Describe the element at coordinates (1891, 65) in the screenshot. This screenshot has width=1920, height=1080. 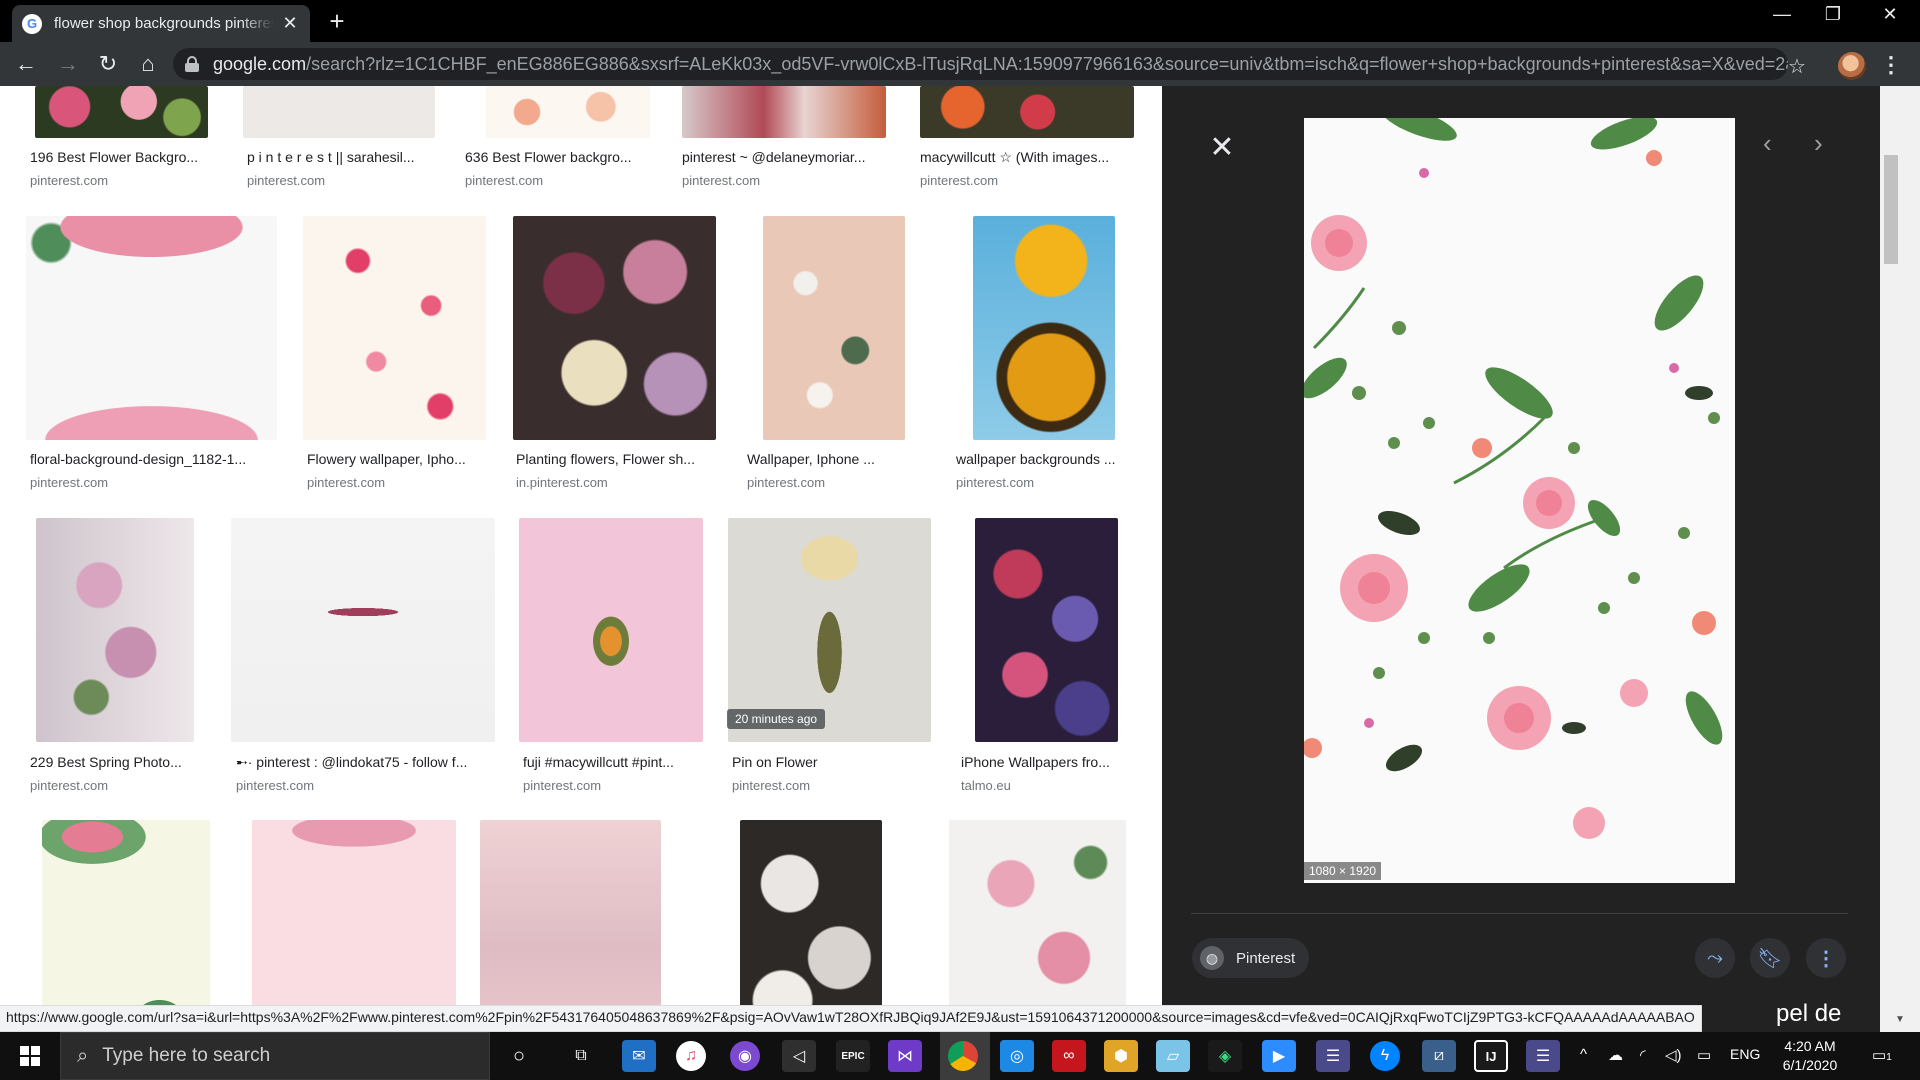
I see `chrome-menu-icon: ⋮` at that location.